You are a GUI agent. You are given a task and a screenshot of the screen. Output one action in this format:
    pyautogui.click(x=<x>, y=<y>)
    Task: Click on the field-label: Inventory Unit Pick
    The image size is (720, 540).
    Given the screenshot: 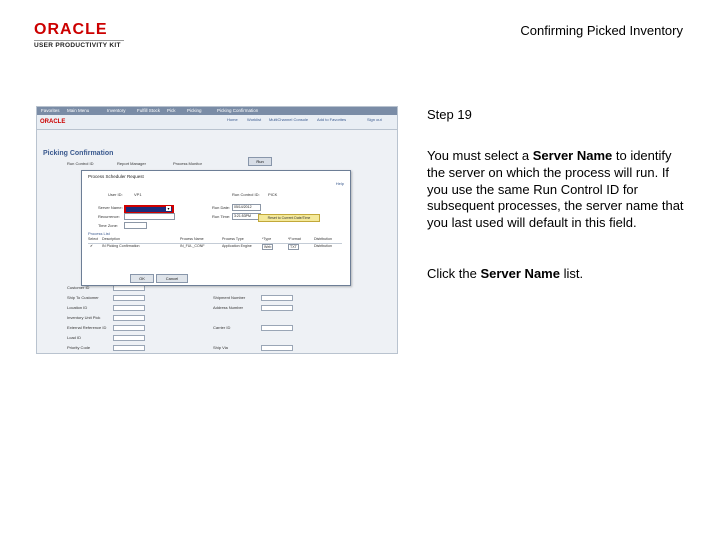 What is the action you would take?
    pyautogui.click(x=84, y=317)
    